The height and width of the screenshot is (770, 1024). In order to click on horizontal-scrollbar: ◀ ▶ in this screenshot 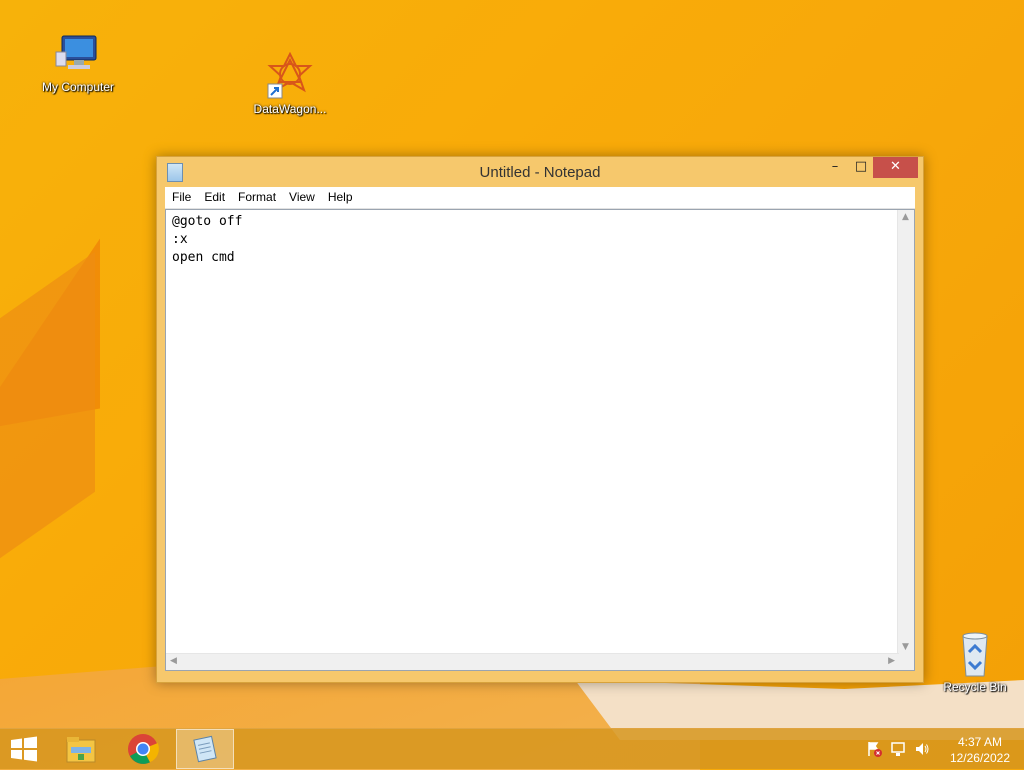, I will do `click(532, 661)`.